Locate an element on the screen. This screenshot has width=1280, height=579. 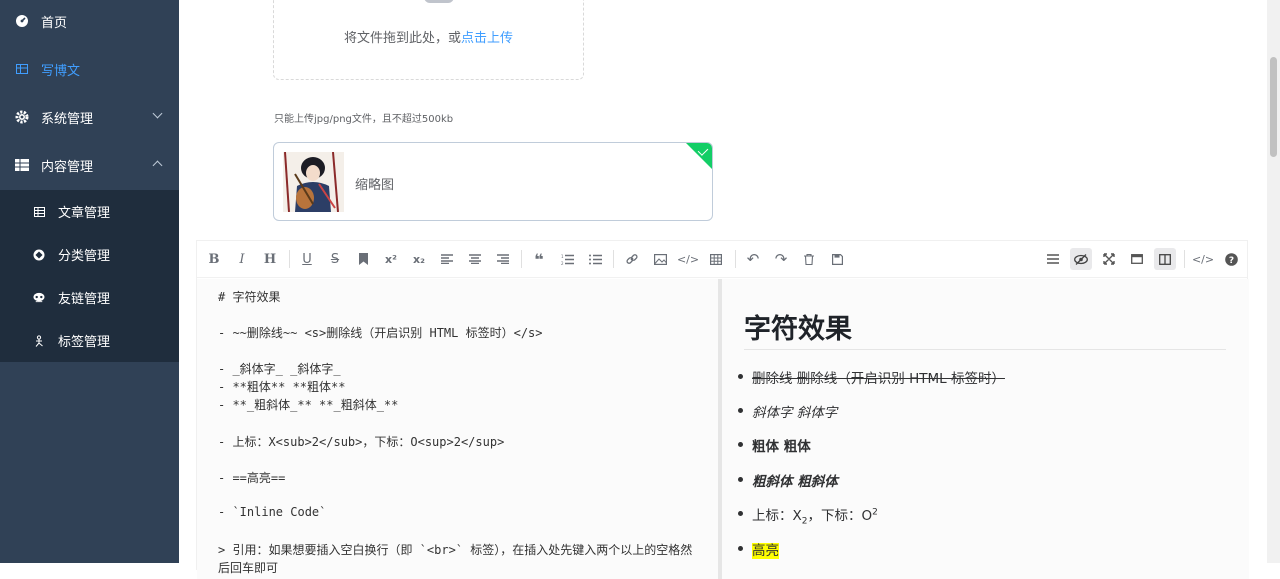
sidebar-item-tags: 标签管理 is located at coordinates (89, 340).